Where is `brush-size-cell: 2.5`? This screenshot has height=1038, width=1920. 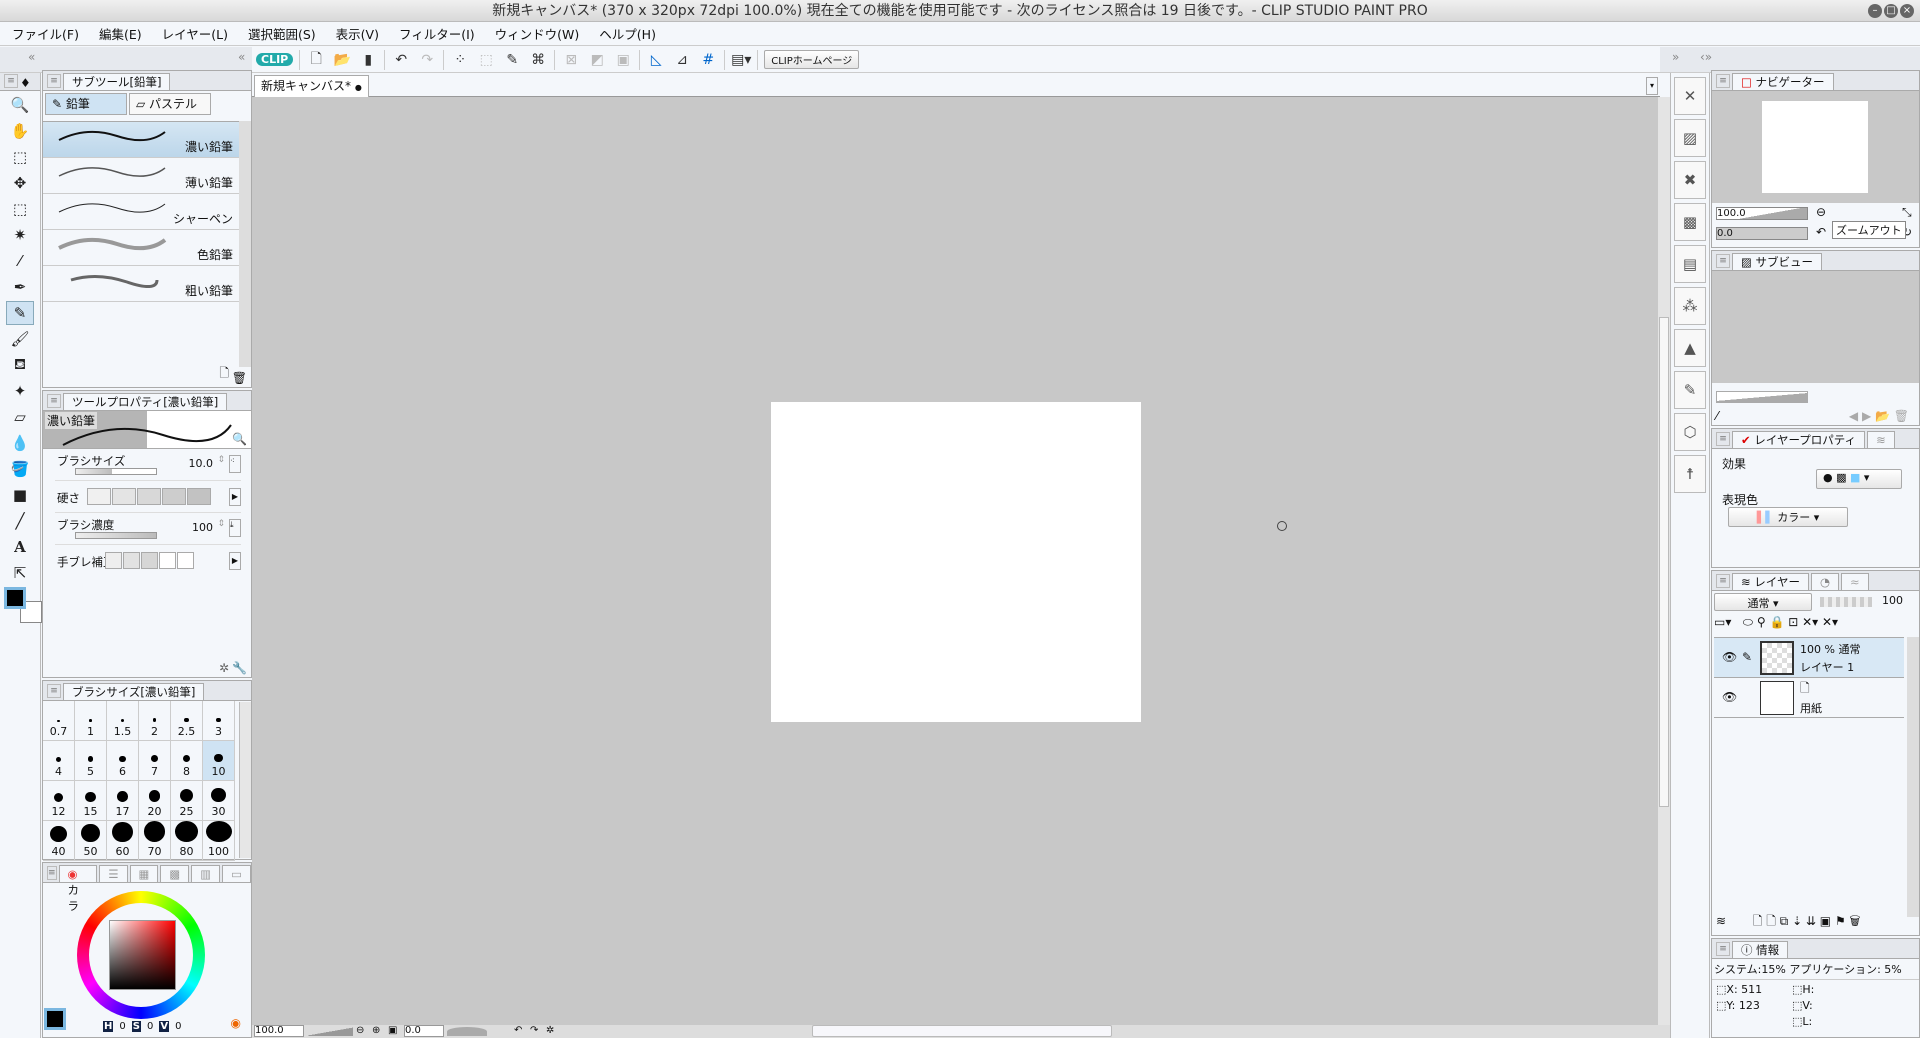
brush-size-cell: 2.5 is located at coordinates (187, 721).